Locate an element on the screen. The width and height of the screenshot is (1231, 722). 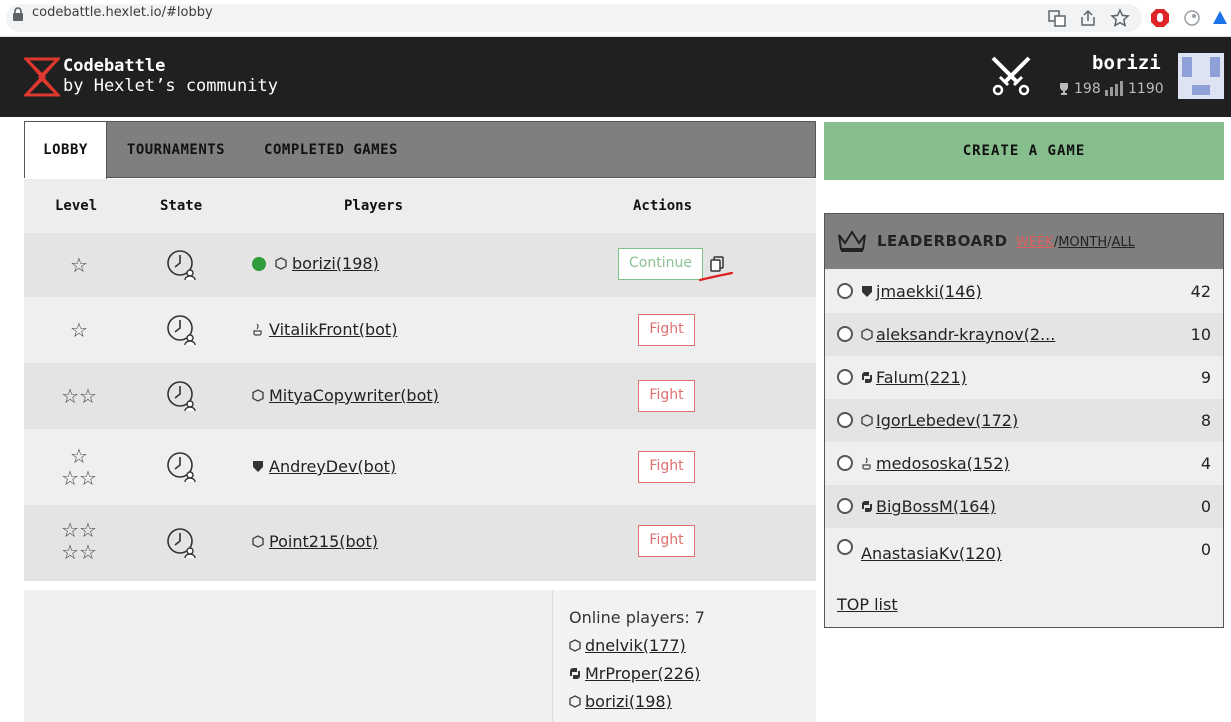
stats-chart-icon is located at coordinates (1114, 88).